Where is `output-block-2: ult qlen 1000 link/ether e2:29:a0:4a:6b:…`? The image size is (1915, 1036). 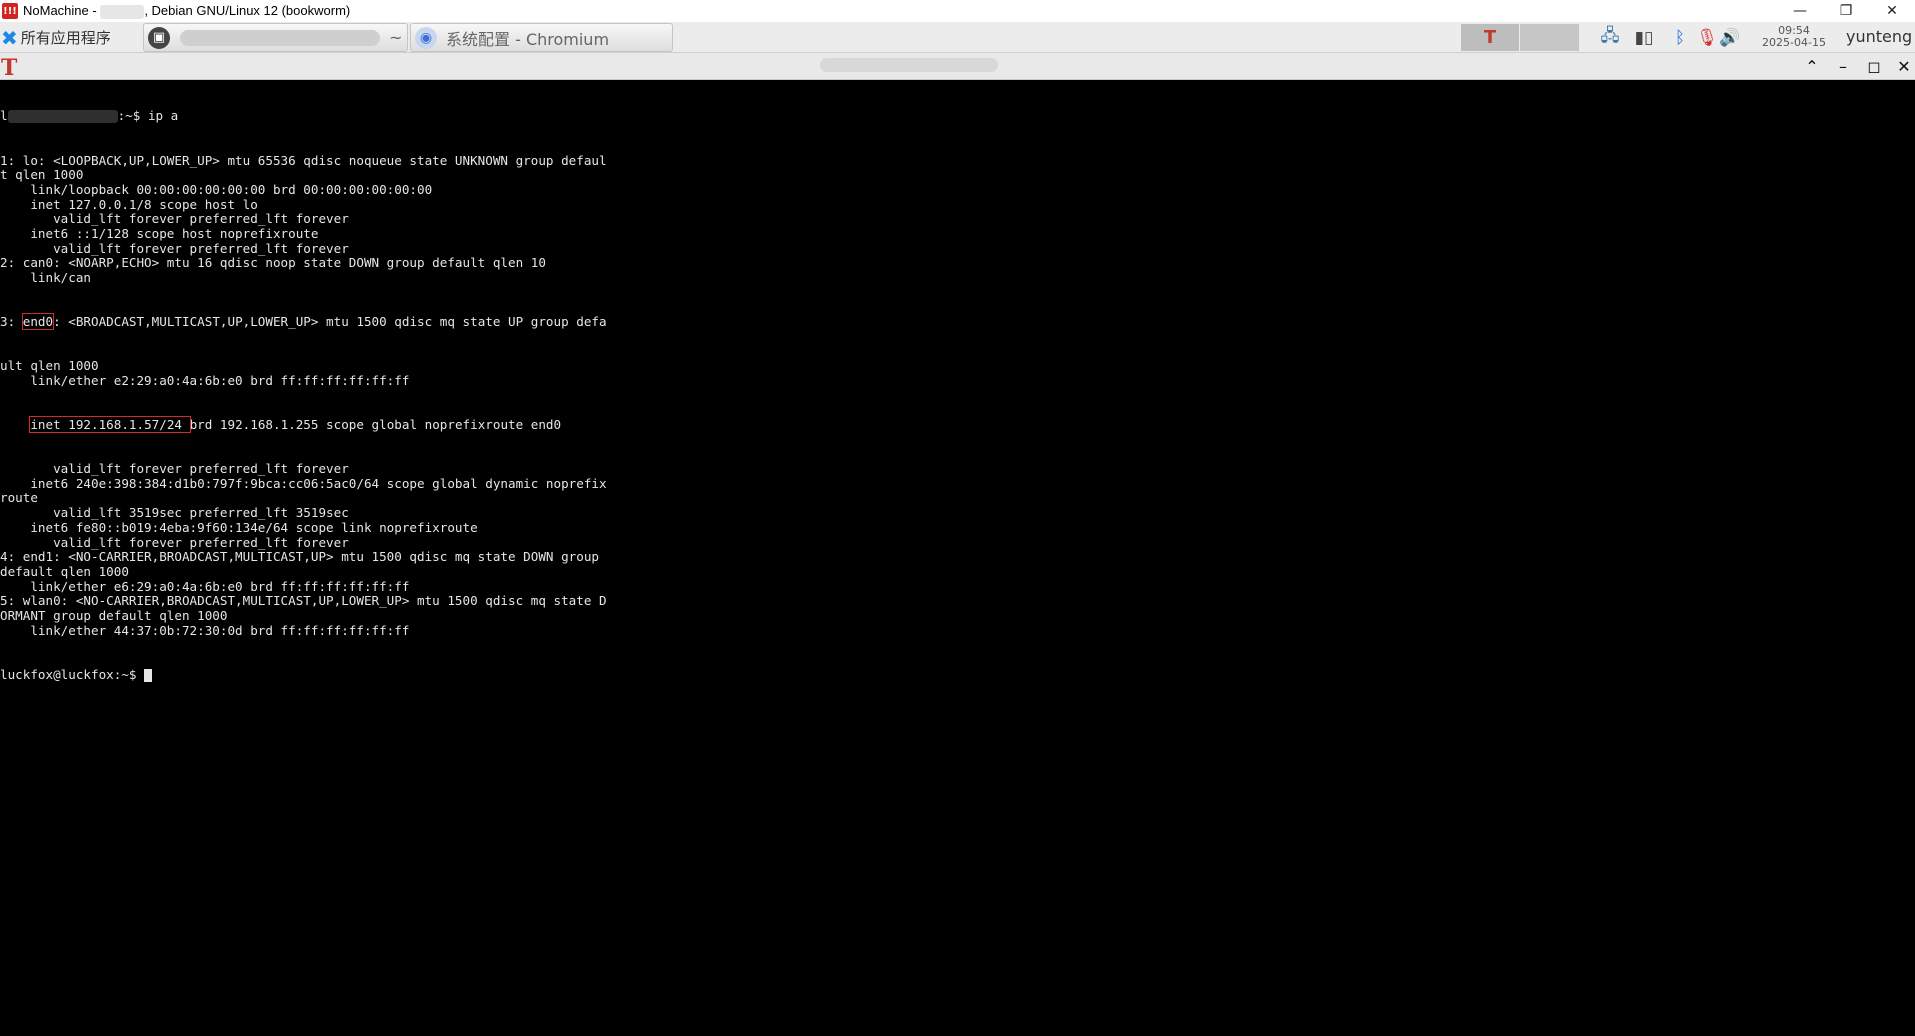
output-block-2: ult qlen 1000 link/ether e2:29:a0:4a:6b:… is located at coordinates (330, 373).